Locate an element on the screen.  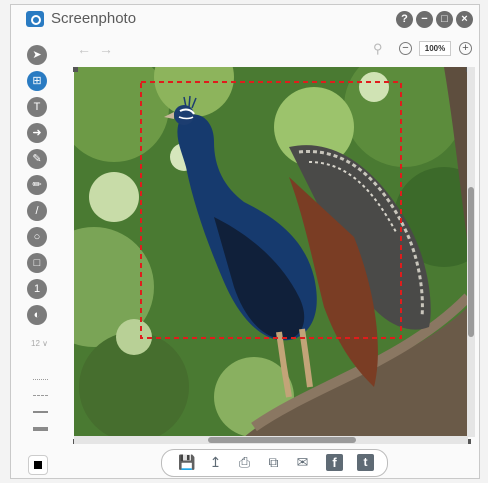
line-width-thick is located at coordinates (40, 429).